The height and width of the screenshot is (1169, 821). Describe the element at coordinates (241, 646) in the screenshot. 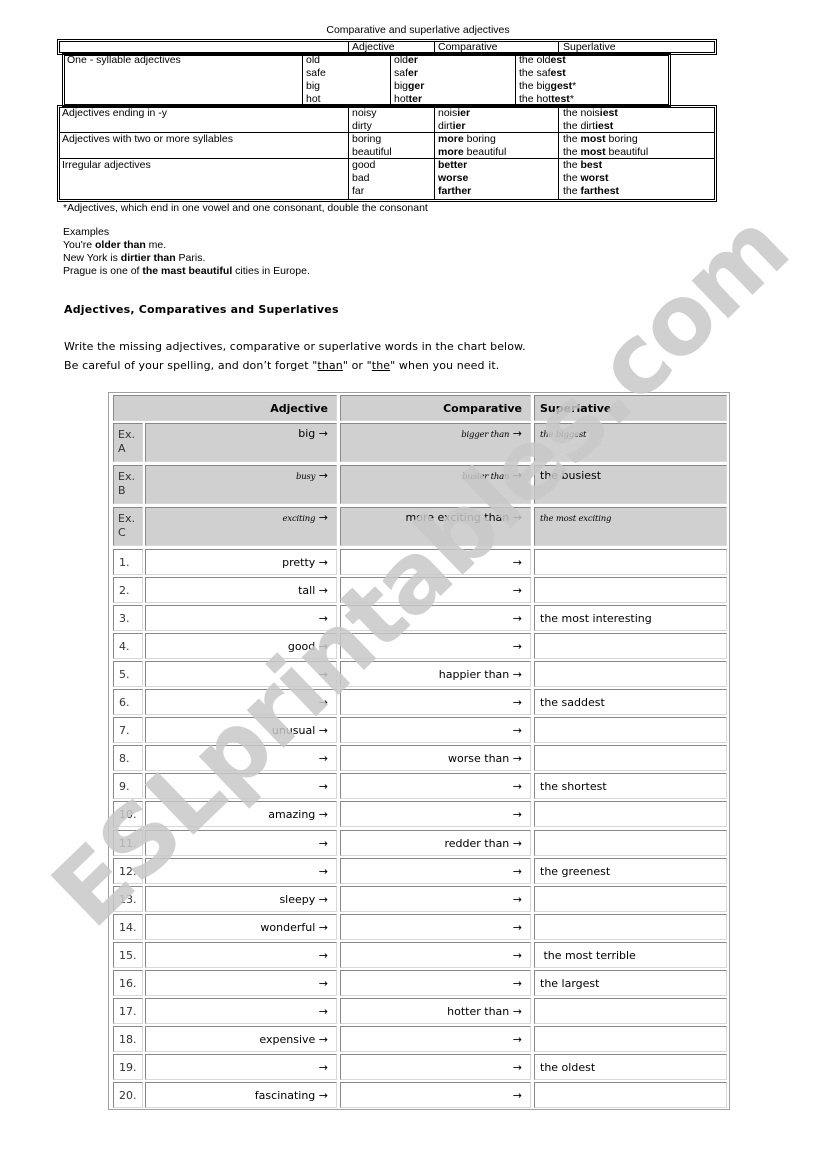

I see `adjective-answer-cell: good →` at that location.